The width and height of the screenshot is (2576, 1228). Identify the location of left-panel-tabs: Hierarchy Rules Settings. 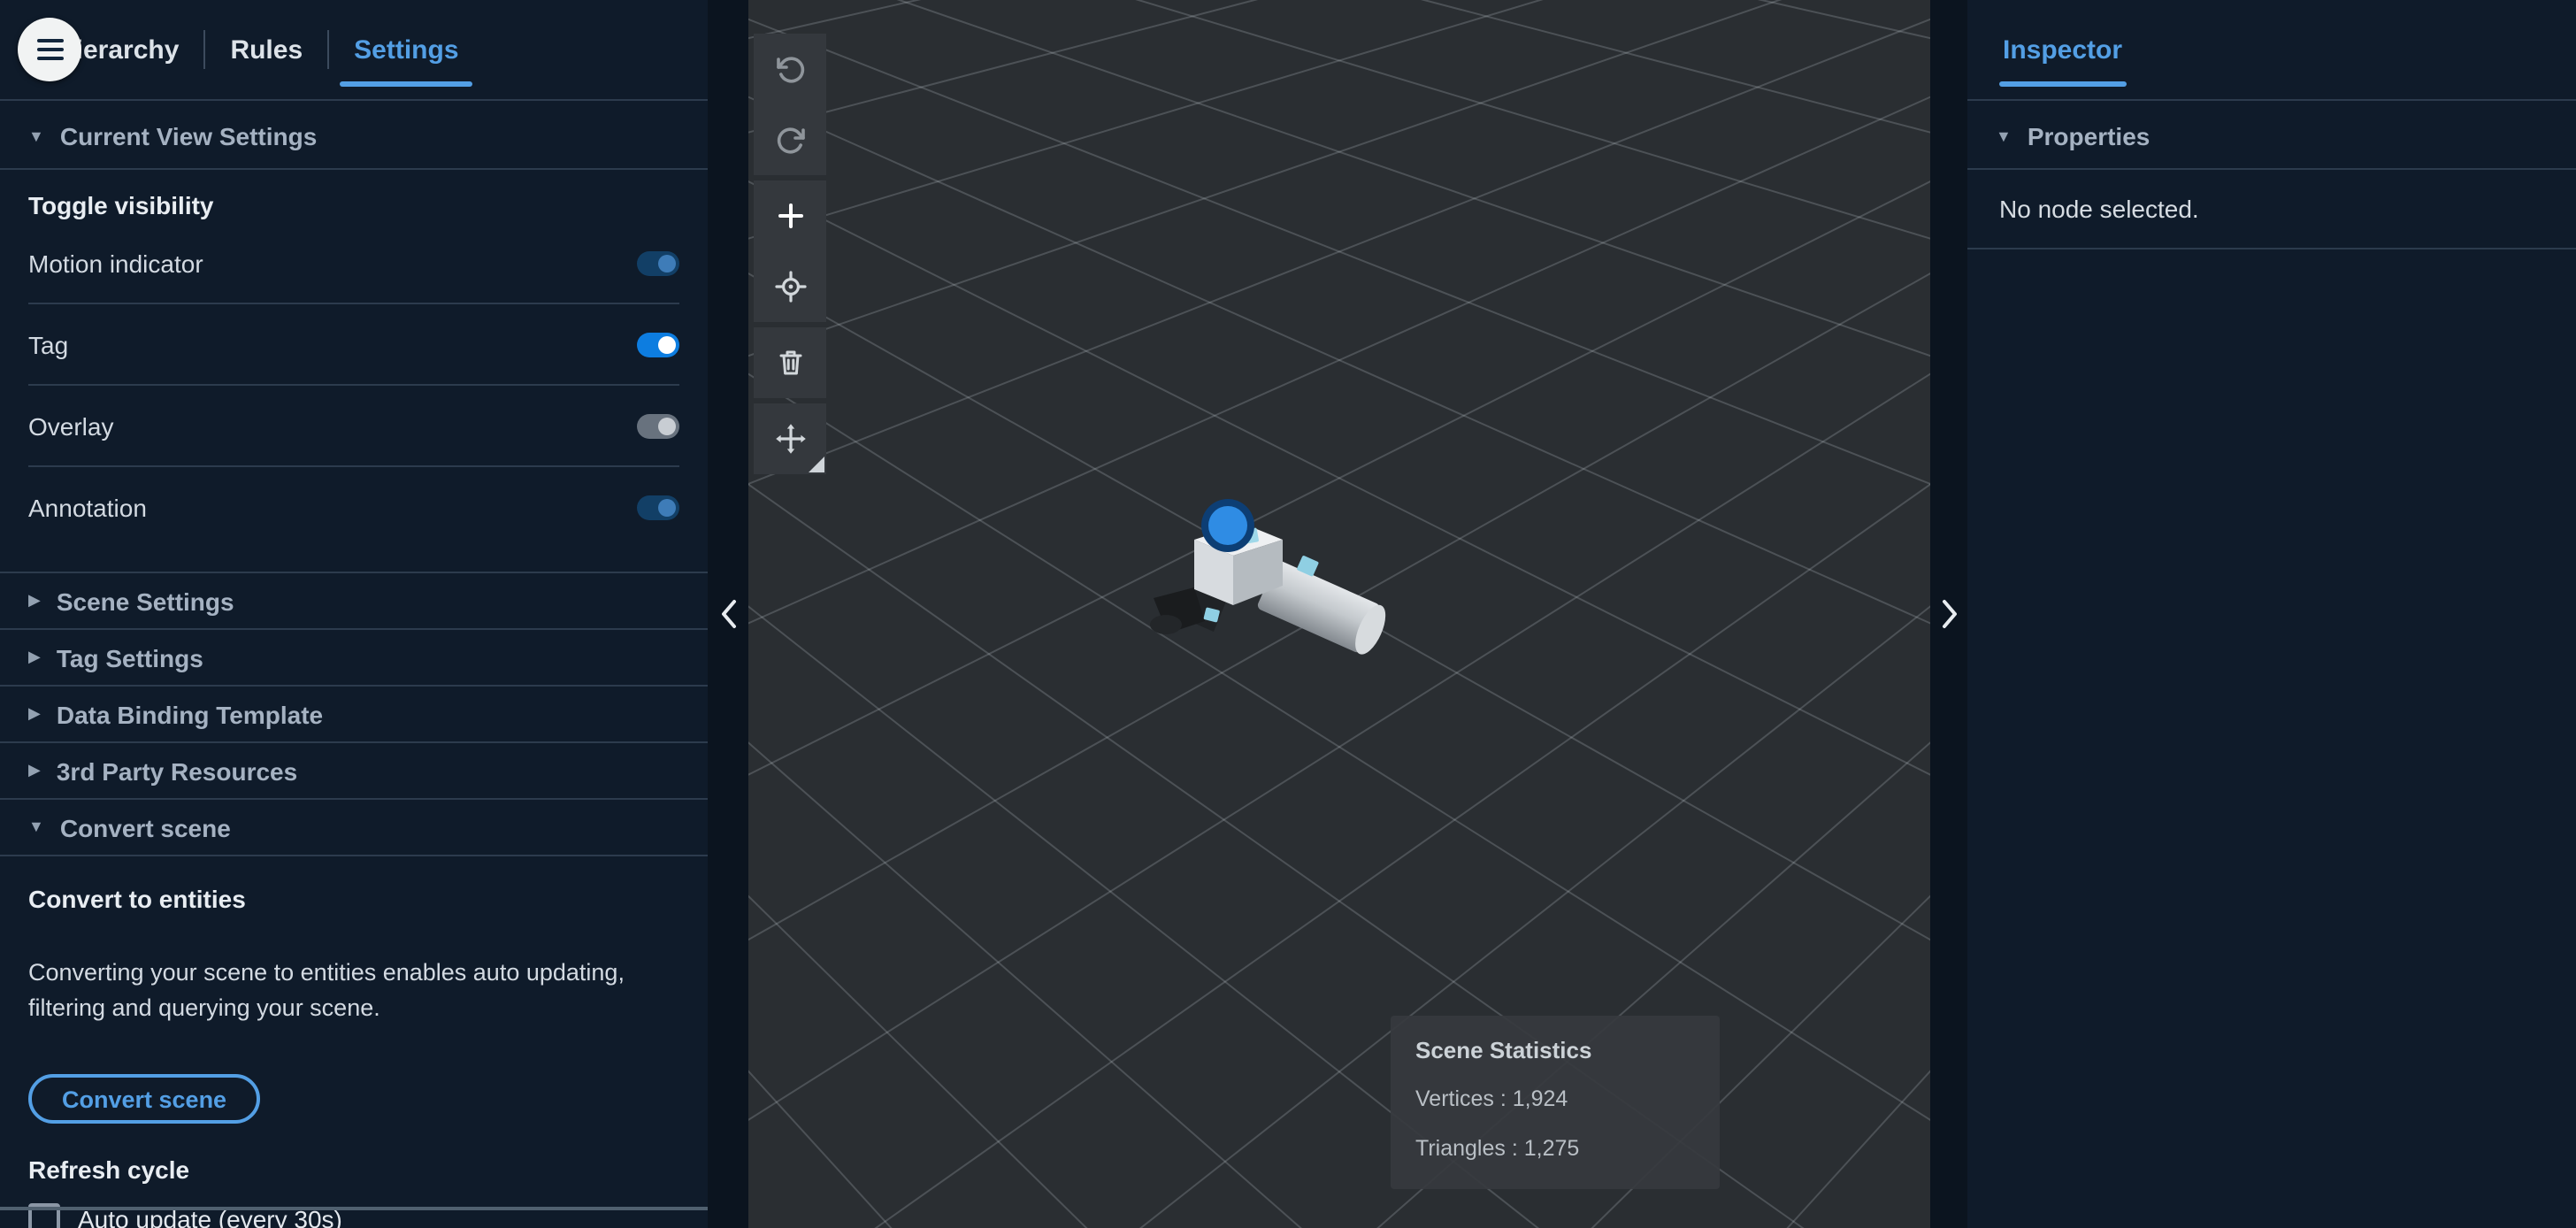
(354, 50).